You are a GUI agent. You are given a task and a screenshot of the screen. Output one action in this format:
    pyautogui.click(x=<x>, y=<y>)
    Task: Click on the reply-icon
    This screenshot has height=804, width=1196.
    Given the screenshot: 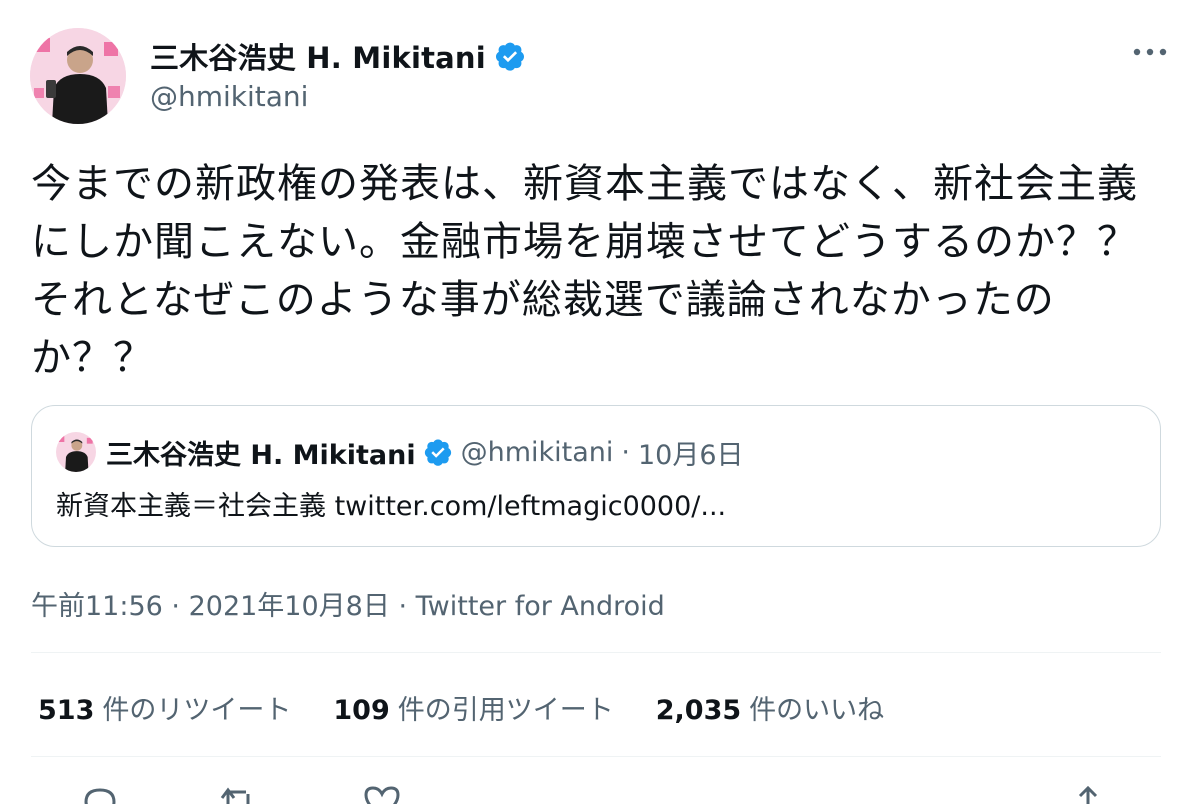 What is the action you would take?
    pyautogui.click(x=100, y=792)
    